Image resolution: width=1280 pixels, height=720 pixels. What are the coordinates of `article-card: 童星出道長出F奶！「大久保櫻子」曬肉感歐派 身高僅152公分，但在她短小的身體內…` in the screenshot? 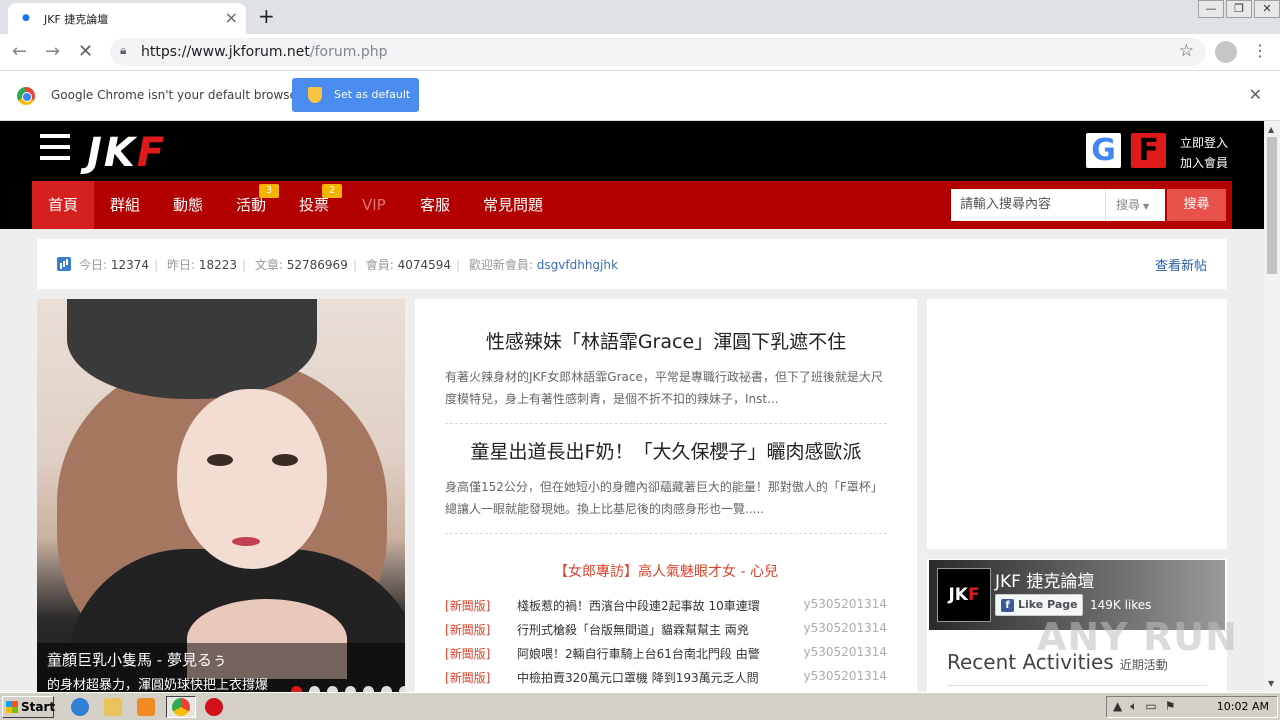 It's located at (666, 485).